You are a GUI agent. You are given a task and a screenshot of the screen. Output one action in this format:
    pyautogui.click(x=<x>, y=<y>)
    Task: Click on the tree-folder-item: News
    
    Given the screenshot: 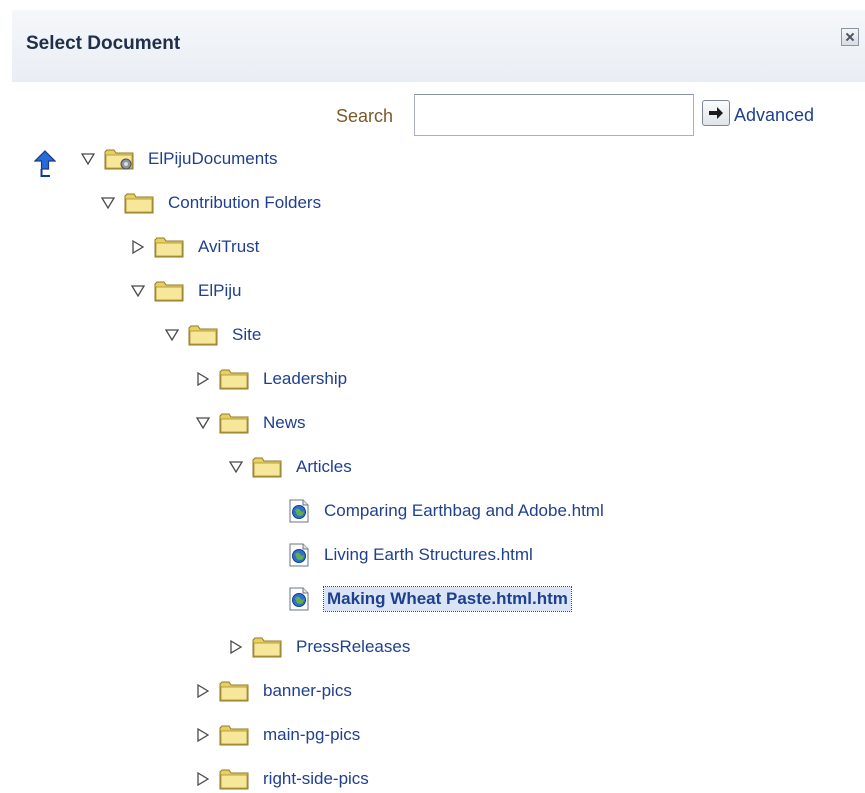 What is the action you would take?
    pyautogui.click(x=250, y=423)
    